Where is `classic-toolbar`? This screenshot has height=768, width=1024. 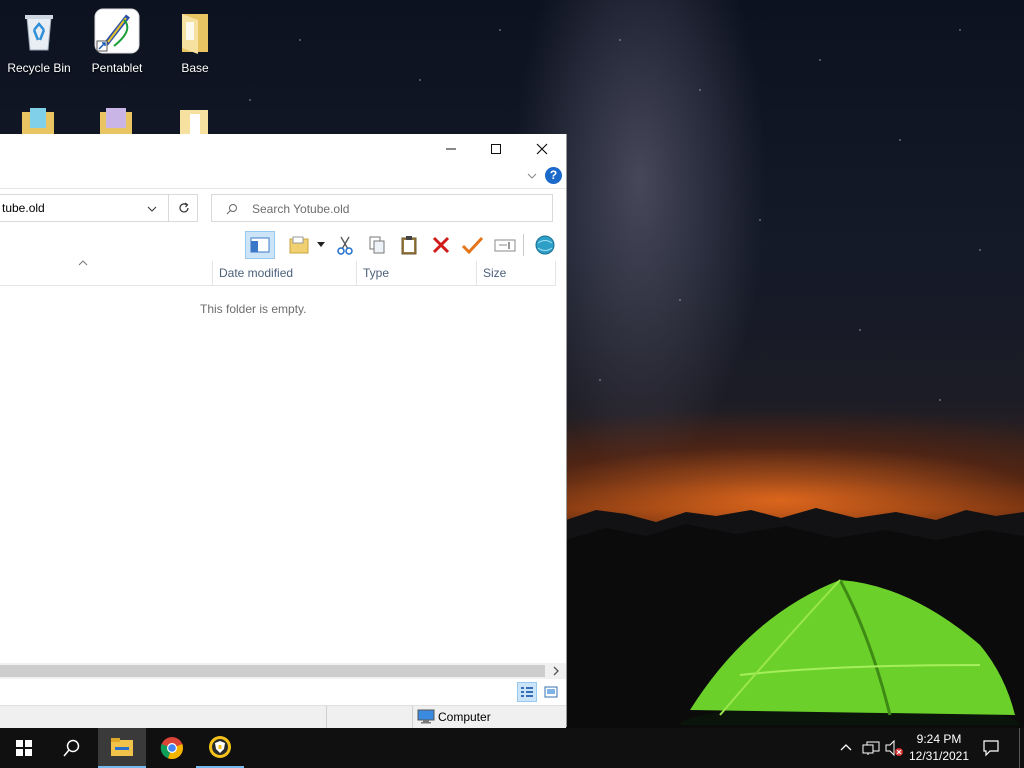 classic-toolbar is located at coordinates (283, 245).